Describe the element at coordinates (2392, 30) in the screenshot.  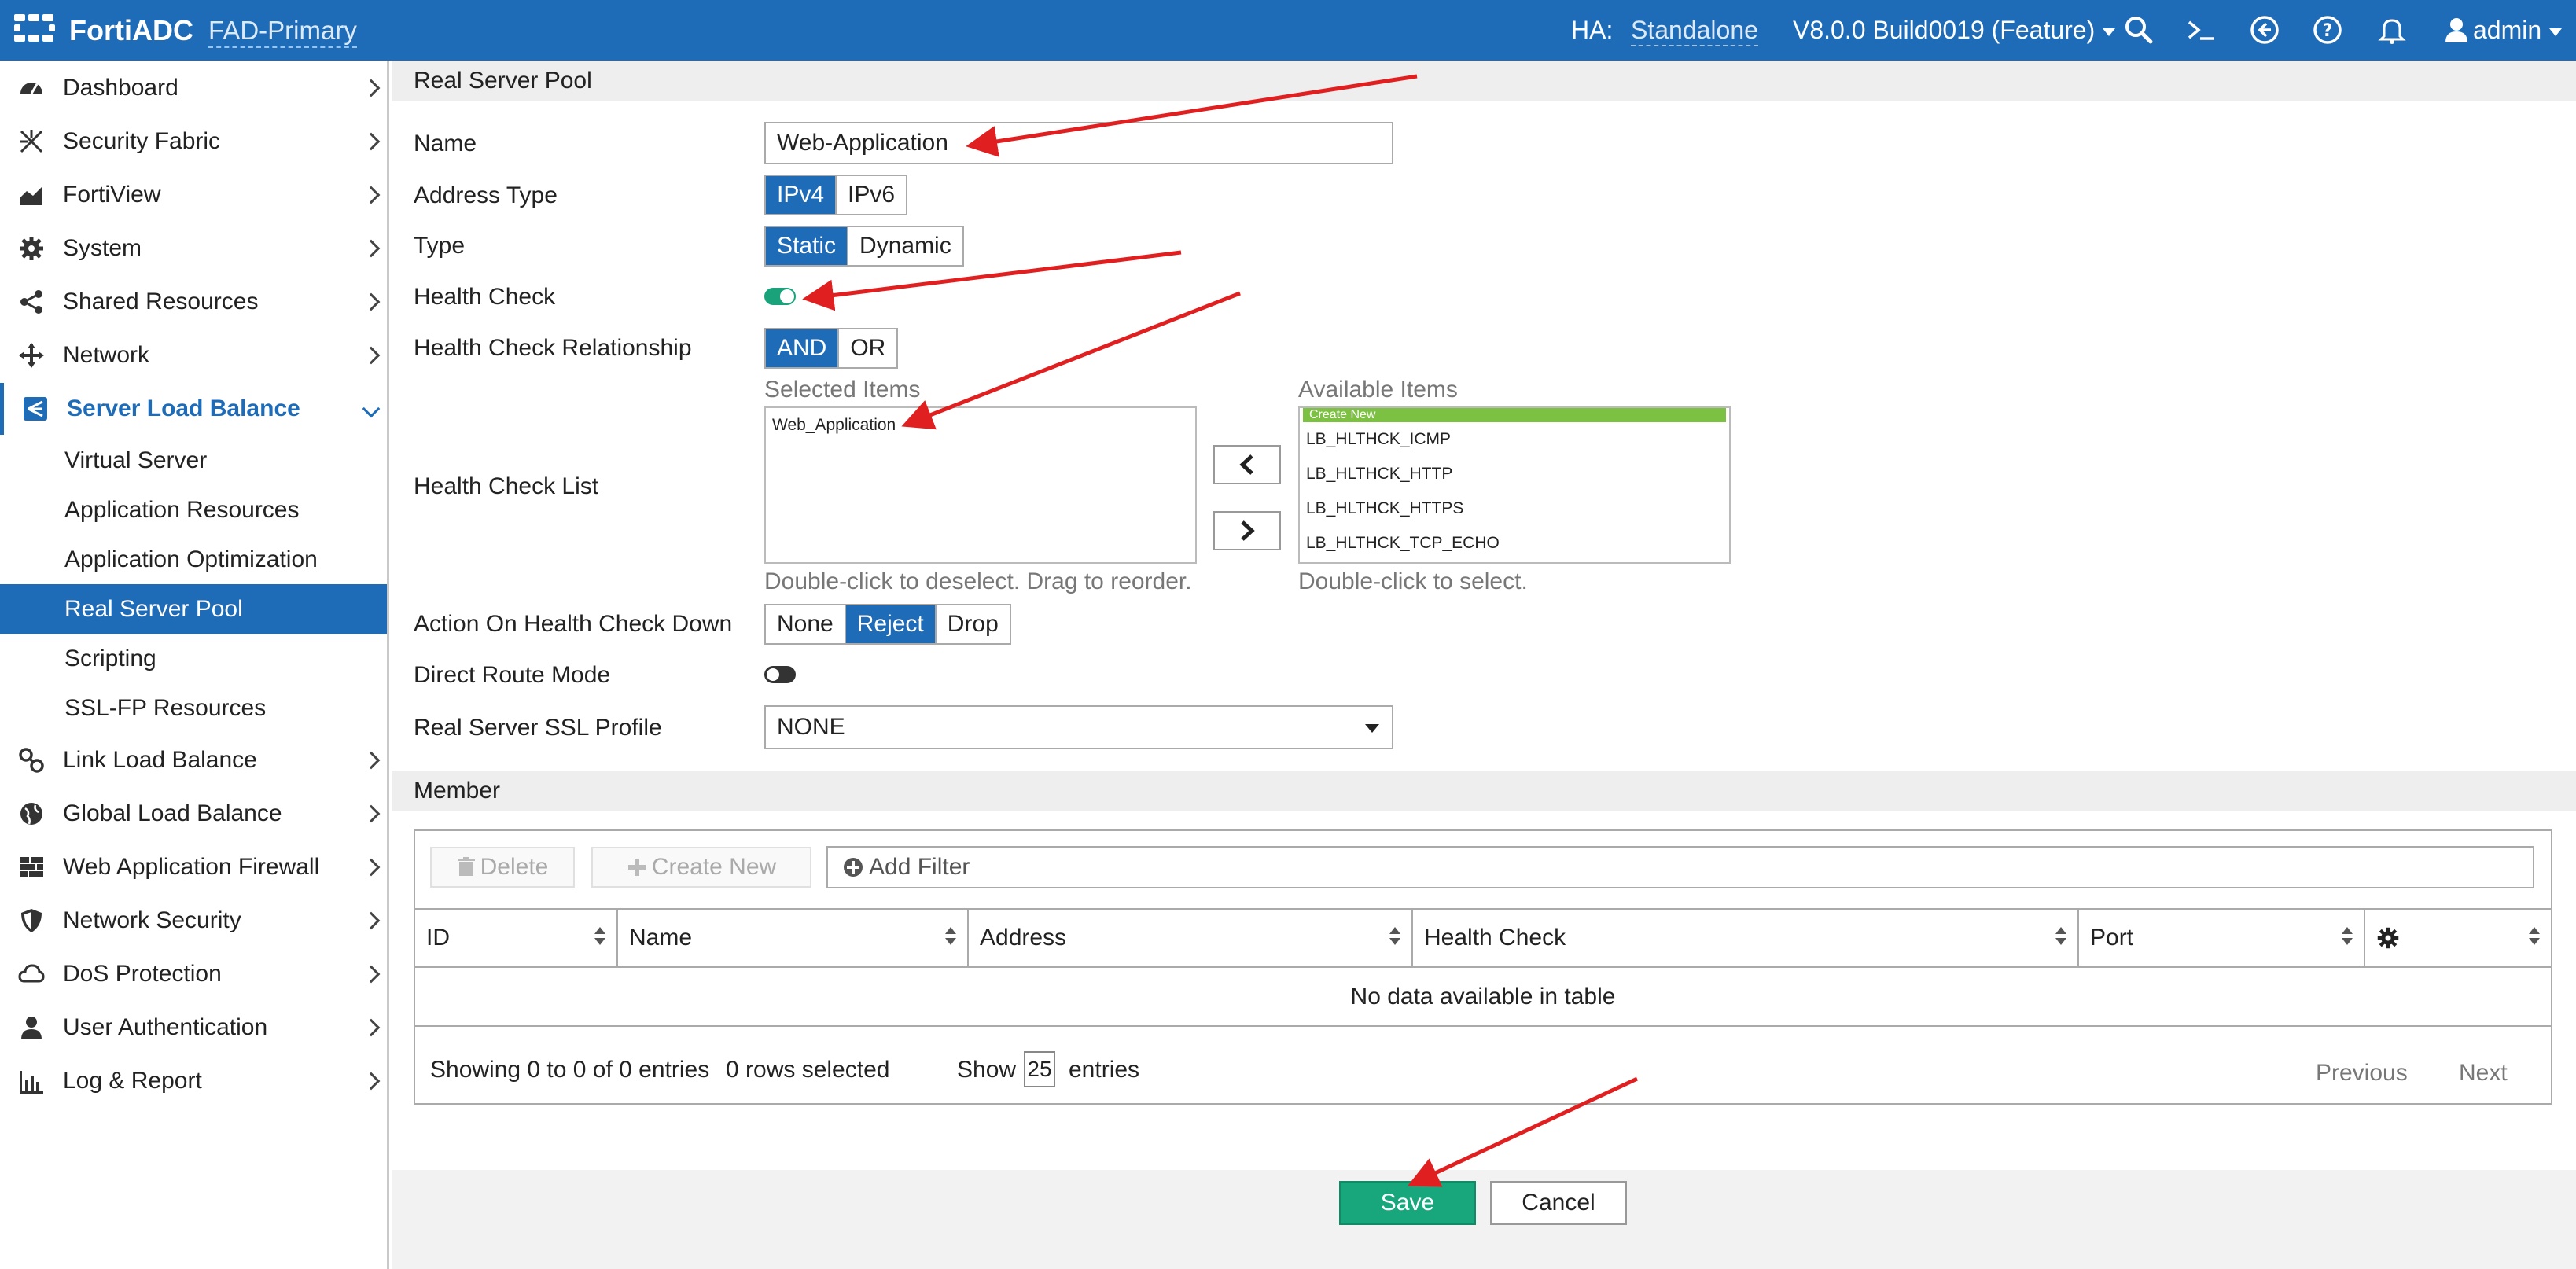
I see `bell-icon` at that location.